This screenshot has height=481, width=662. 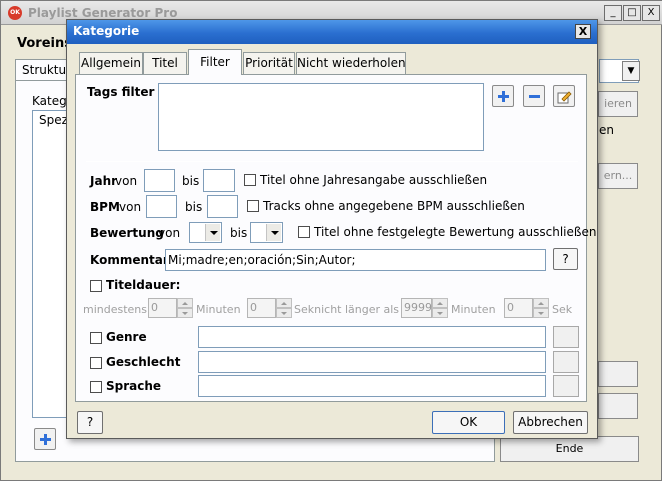 I want to click on max-minutes-spinner, so click(x=440, y=308).